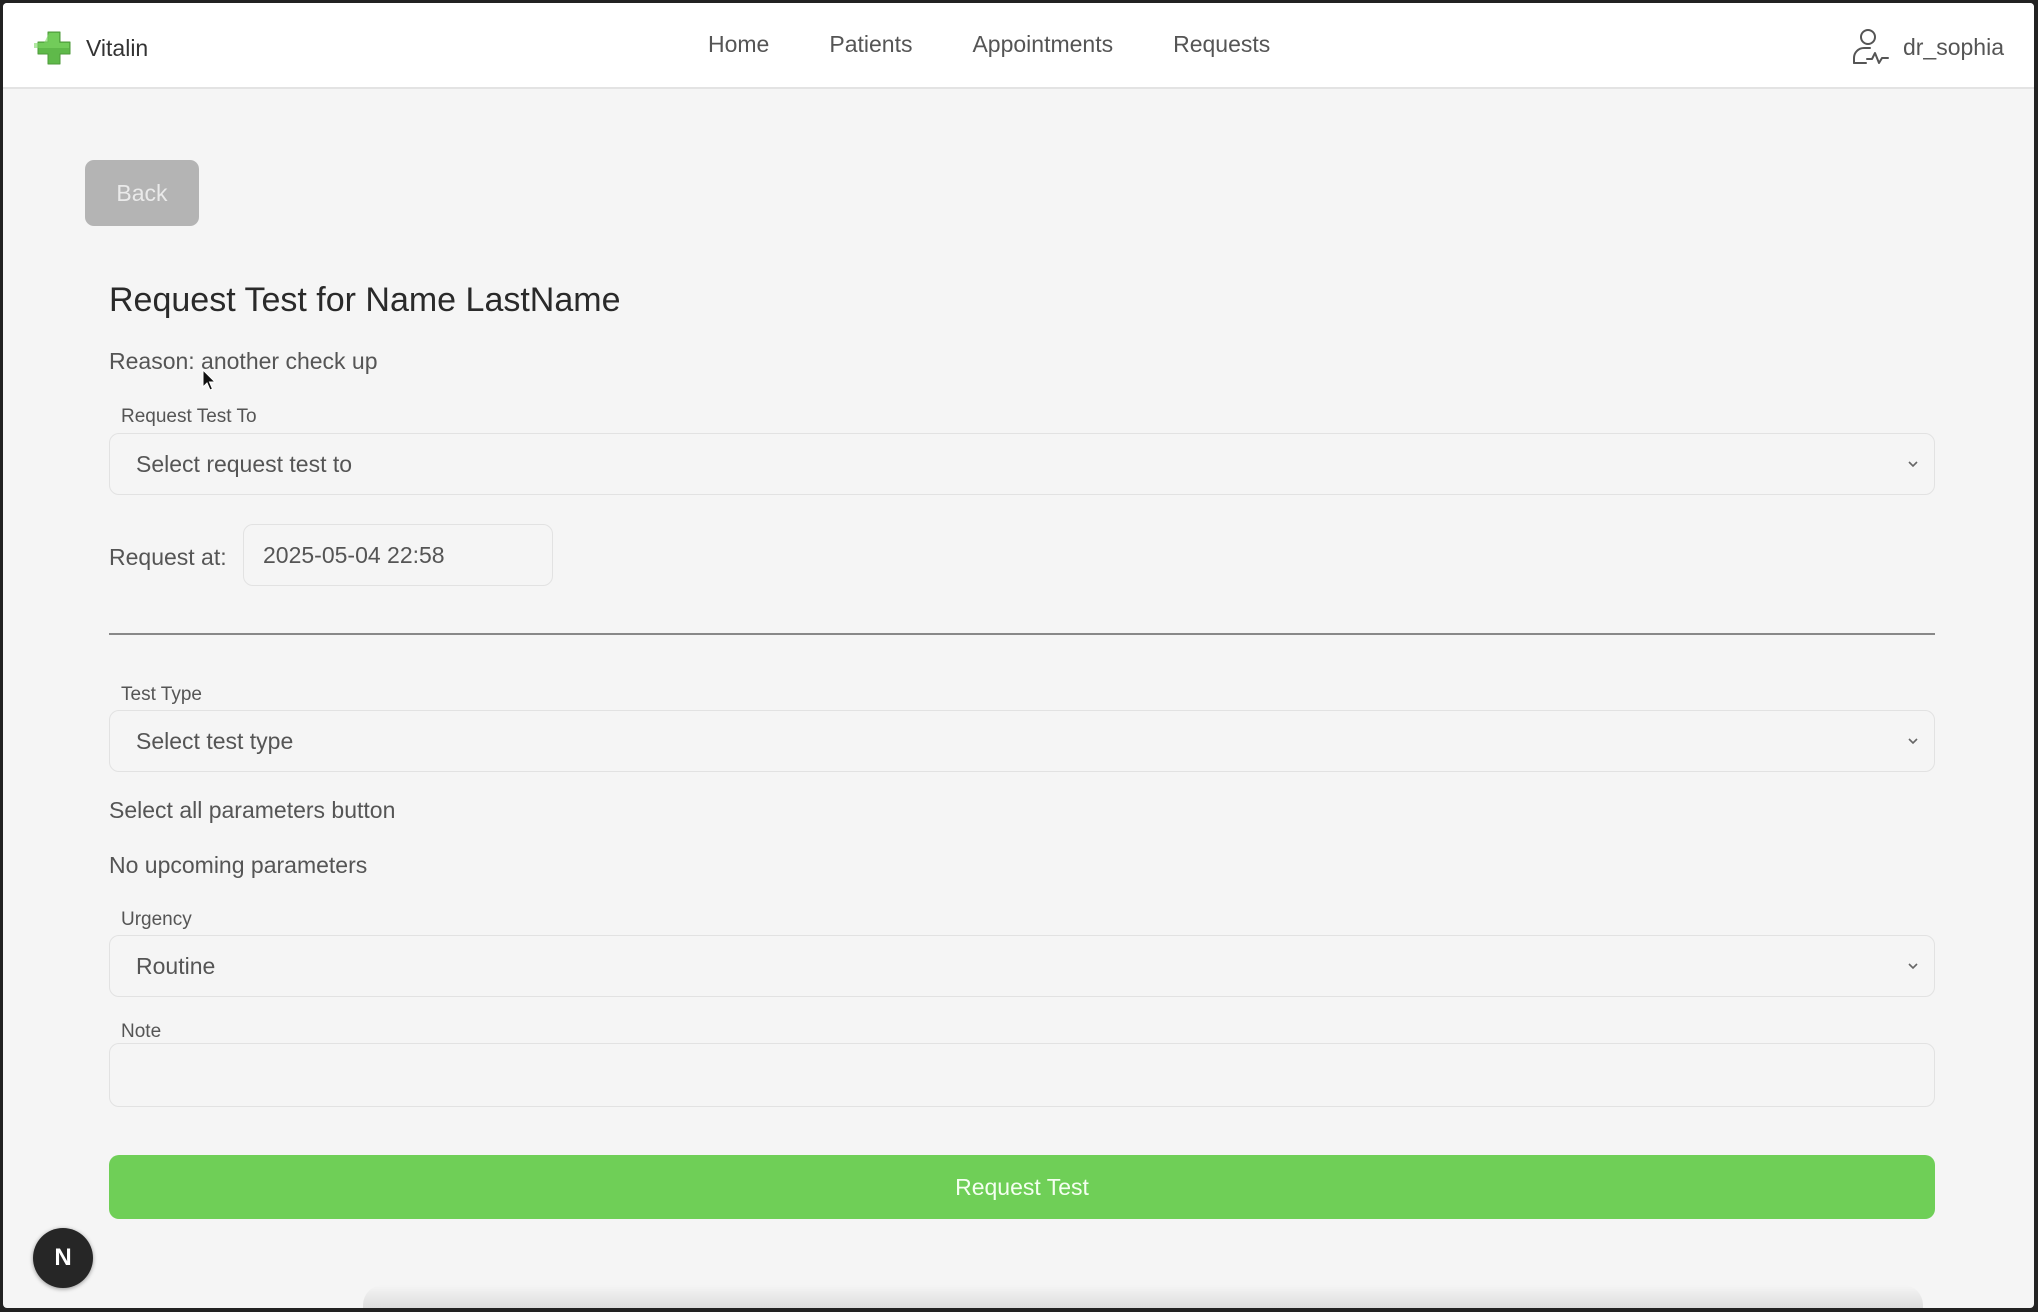 Image resolution: width=2038 pixels, height=1312 pixels. Describe the element at coordinates (1022, 1075) in the screenshot. I see `note-input` at that location.